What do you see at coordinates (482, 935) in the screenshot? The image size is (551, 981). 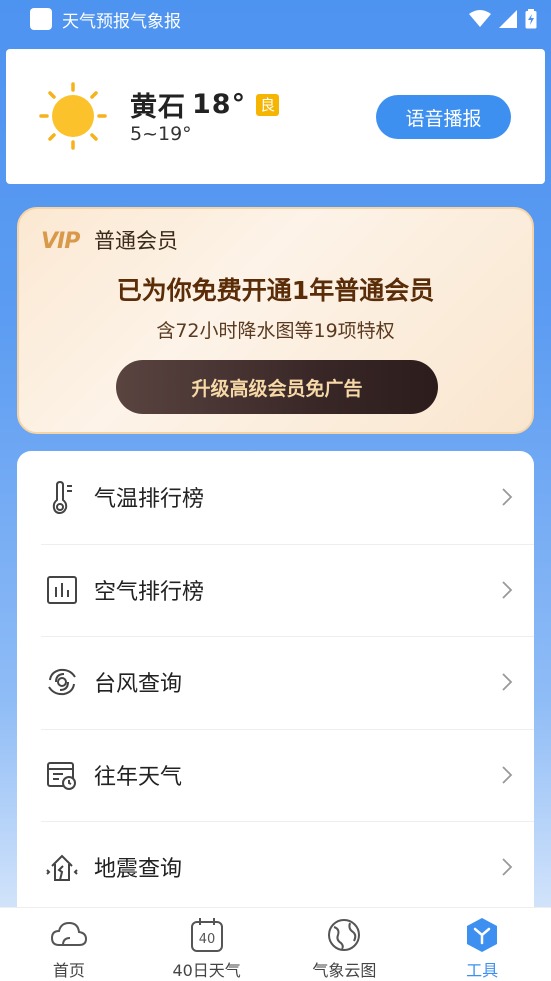 I see `tools-hex-icon` at bounding box center [482, 935].